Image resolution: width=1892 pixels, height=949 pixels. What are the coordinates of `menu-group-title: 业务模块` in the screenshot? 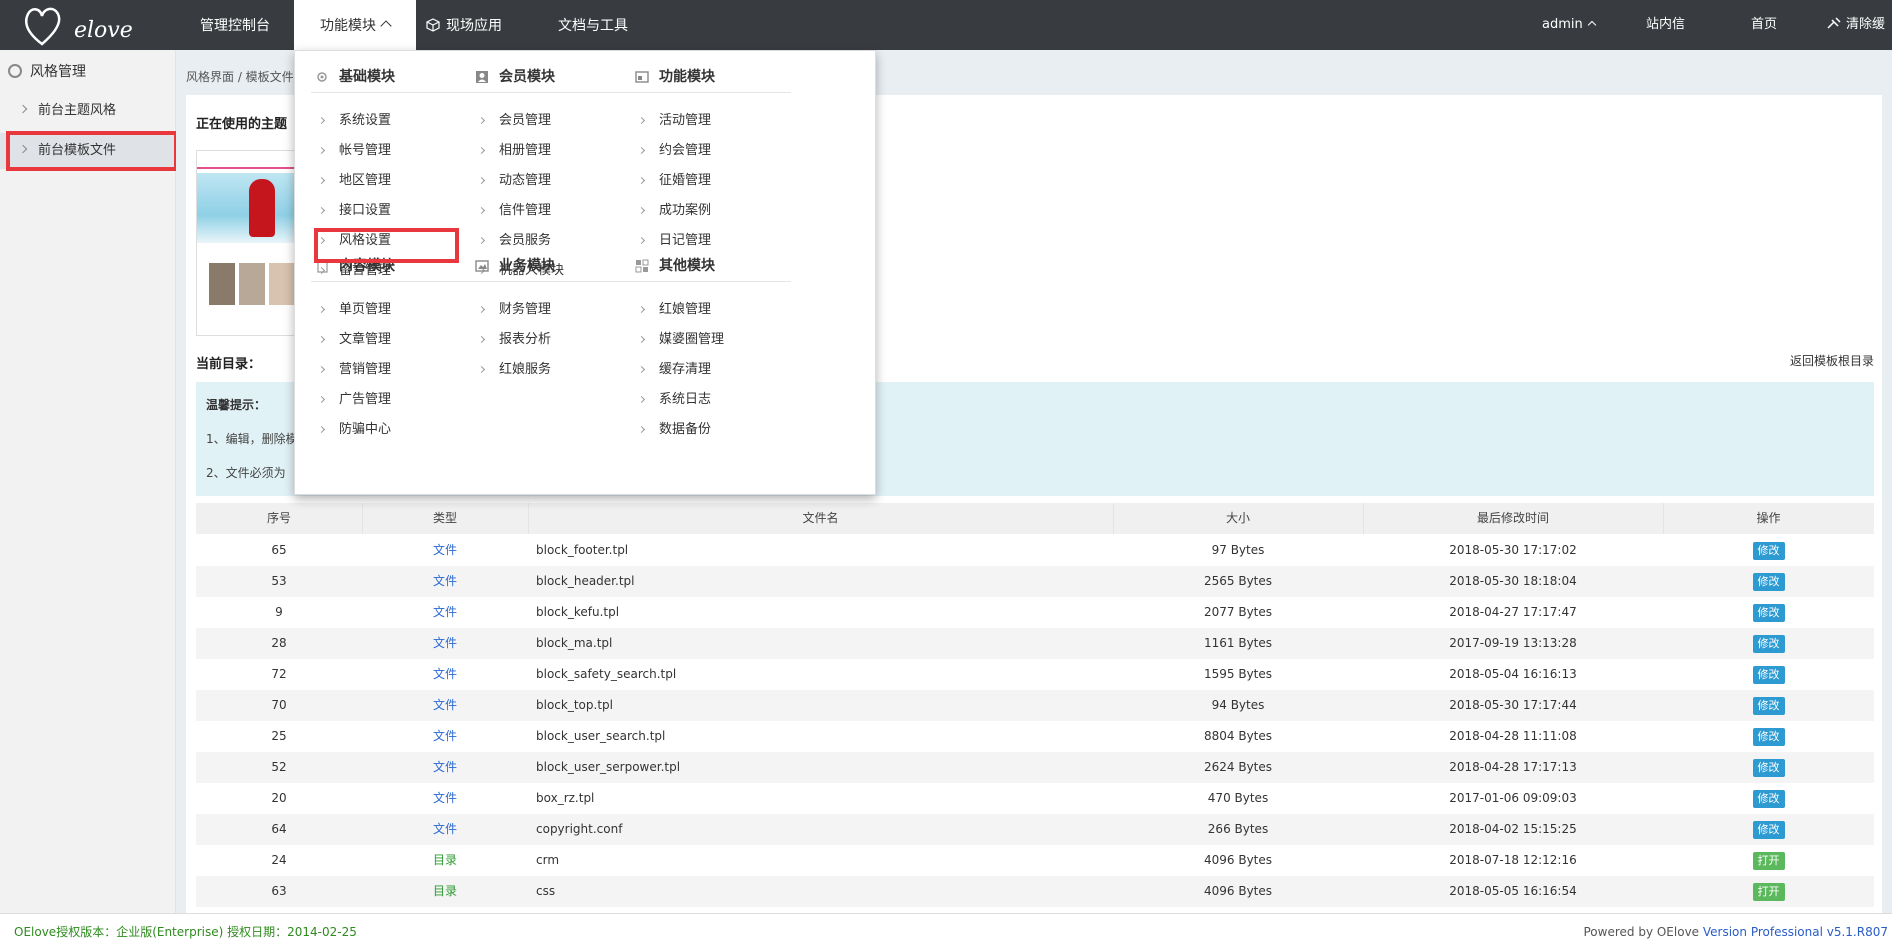 It's located at (551, 266).